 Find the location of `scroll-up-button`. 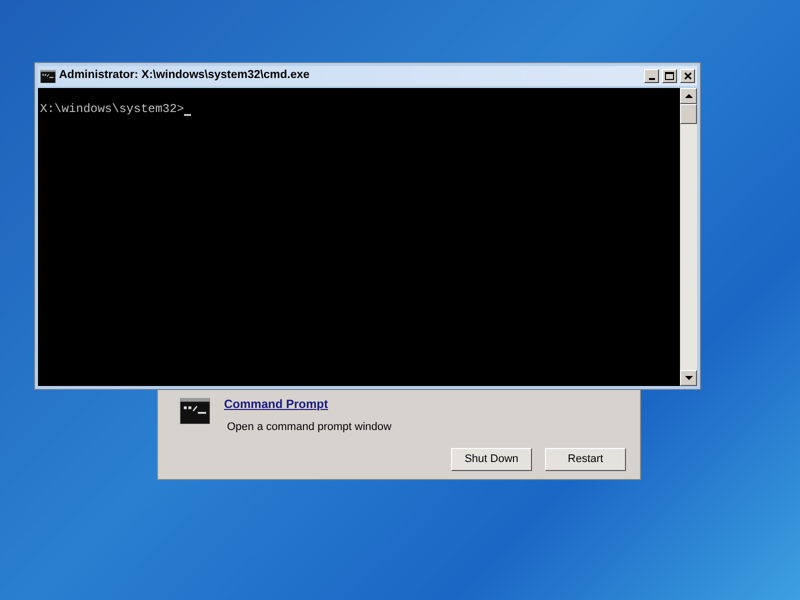

scroll-up-button is located at coordinates (688, 96).